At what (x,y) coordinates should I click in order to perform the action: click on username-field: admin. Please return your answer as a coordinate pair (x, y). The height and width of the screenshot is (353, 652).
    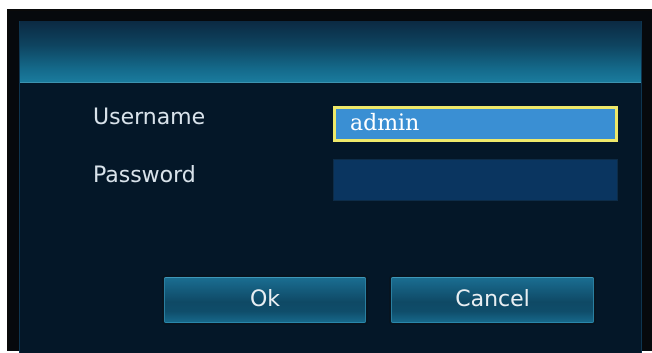
    Looking at the image, I should click on (475, 124).